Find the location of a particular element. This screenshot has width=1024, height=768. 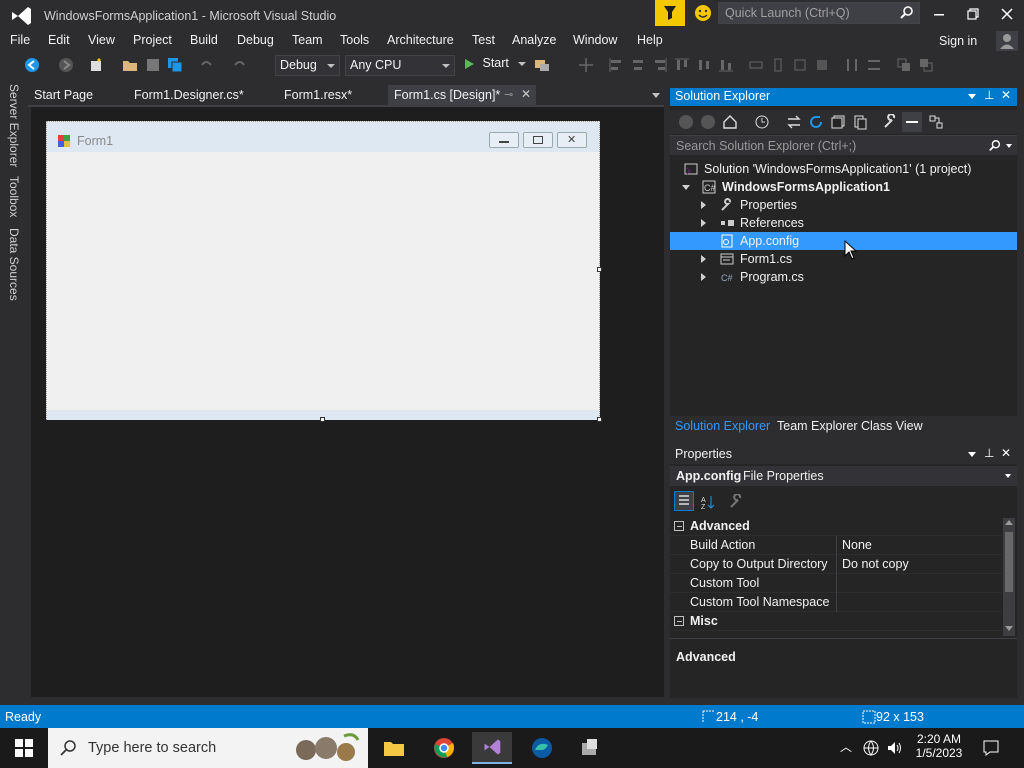

class-diagram-icon is located at coordinates (936, 122).